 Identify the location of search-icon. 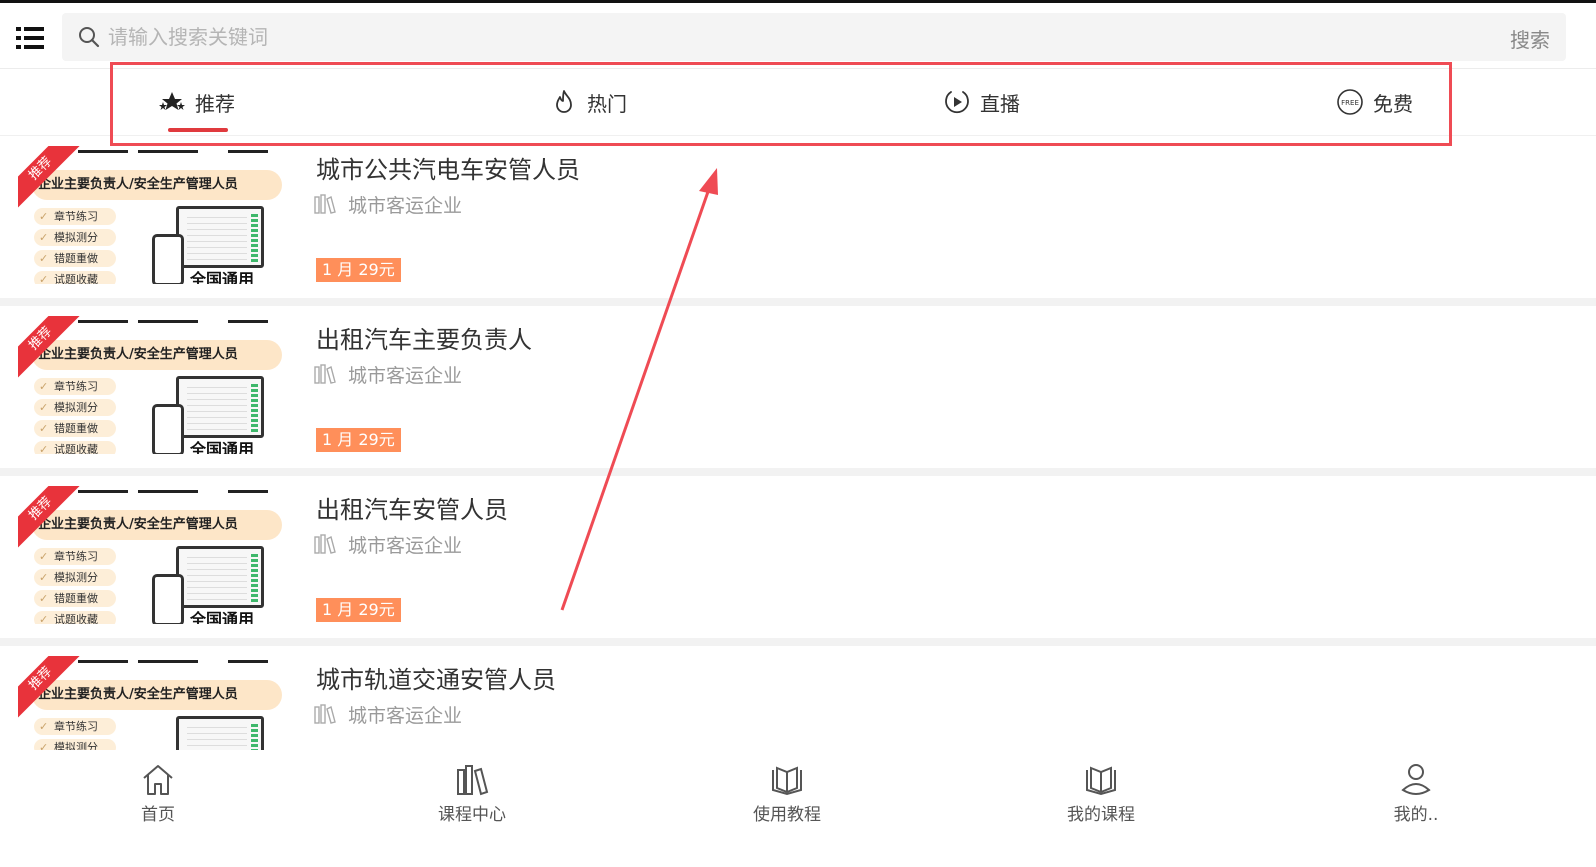
(89, 37).